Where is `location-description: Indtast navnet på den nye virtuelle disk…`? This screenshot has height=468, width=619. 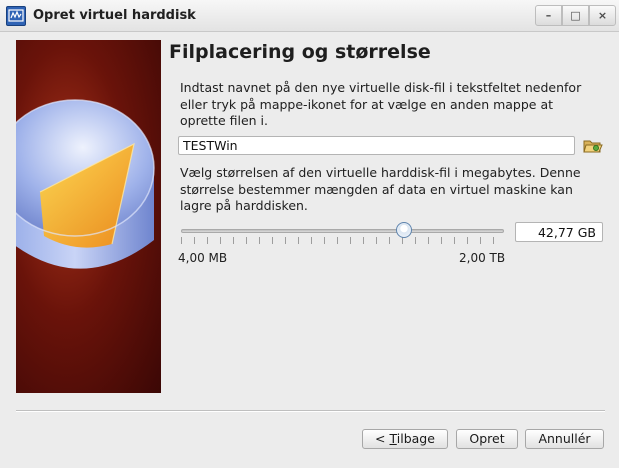 location-description: Indtast navnet på den nye virtuelle disk… is located at coordinates (381, 104).